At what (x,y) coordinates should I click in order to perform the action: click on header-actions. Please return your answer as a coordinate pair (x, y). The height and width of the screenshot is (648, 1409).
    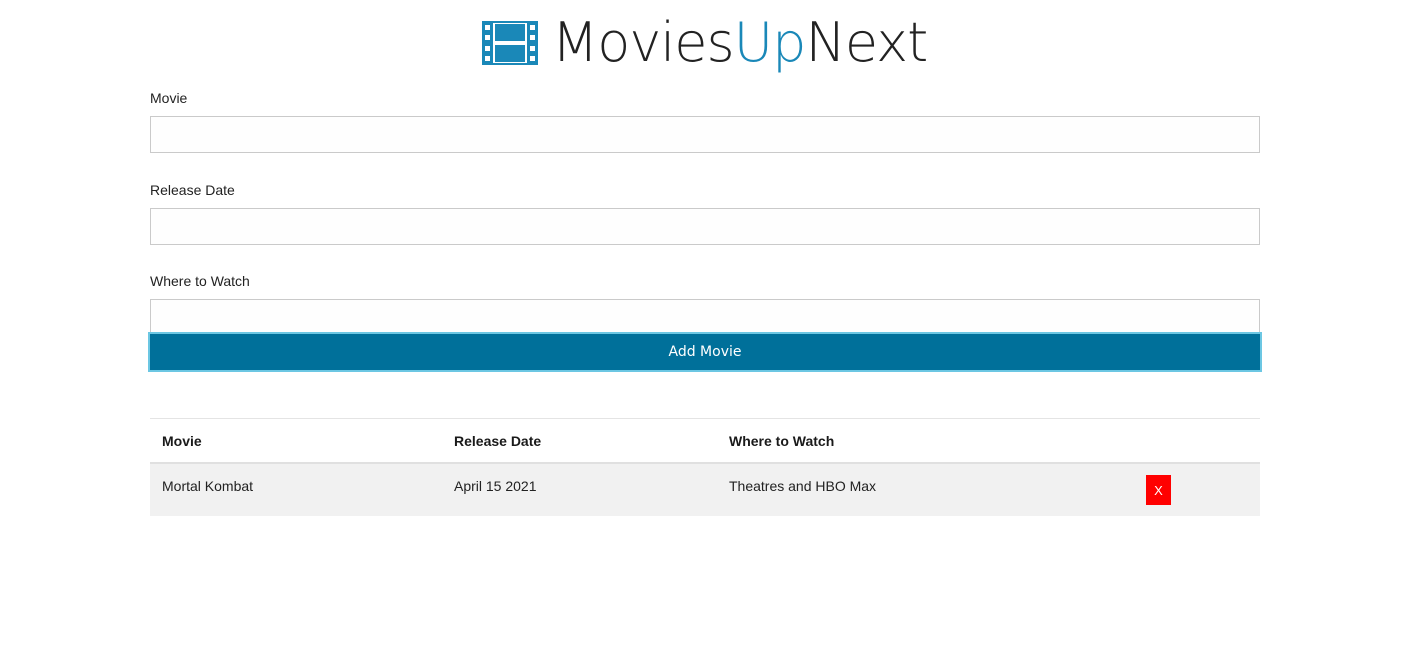
    Looking at the image, I should click on (1197, 441).